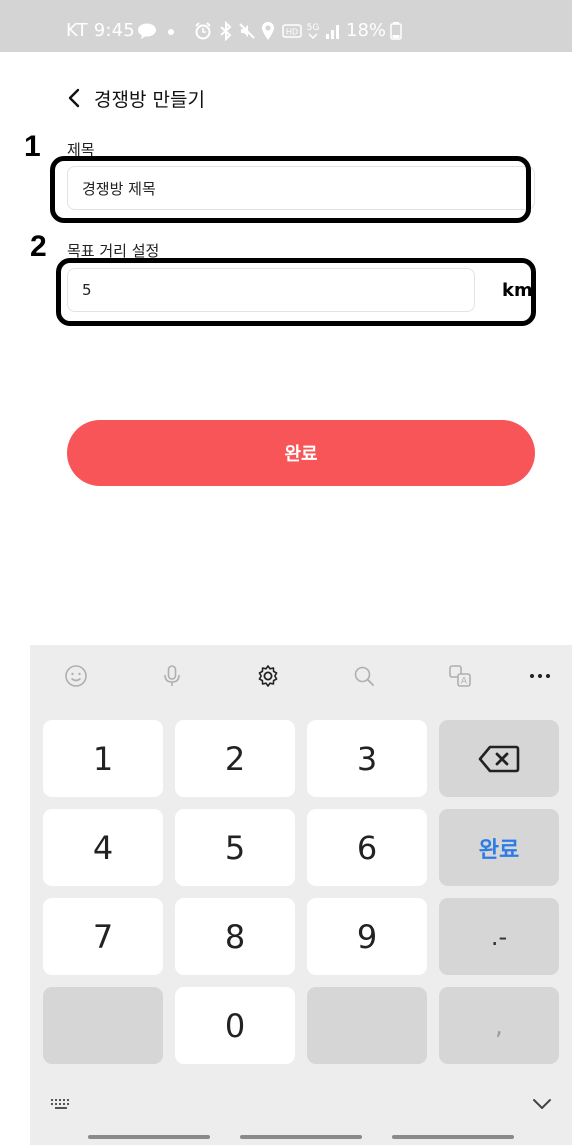 Image resolution: width=572 pixels, height=1145 pixels. Describe the element at coordinates (171, 32) in the screenshot. I see `dot-icon` at that location.